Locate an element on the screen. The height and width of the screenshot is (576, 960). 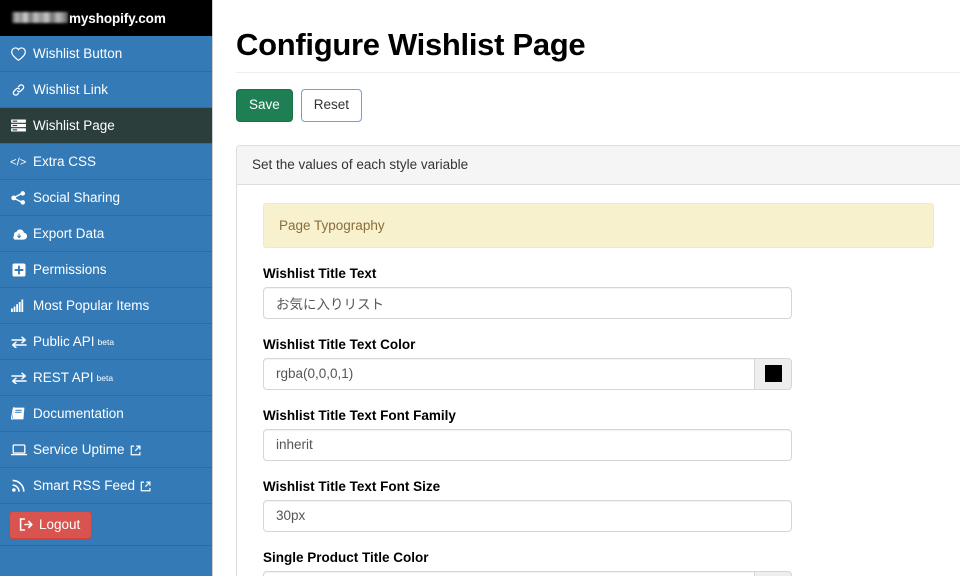
link-icon is located at coordinates (18, 90).